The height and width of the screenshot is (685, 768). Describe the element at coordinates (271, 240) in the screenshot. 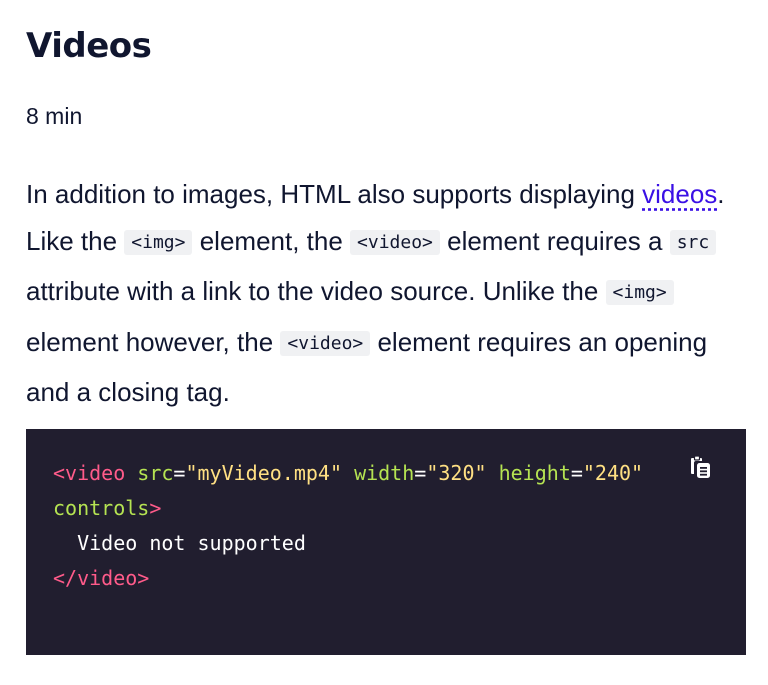

I see `paragraph-text: element, the` at that location.